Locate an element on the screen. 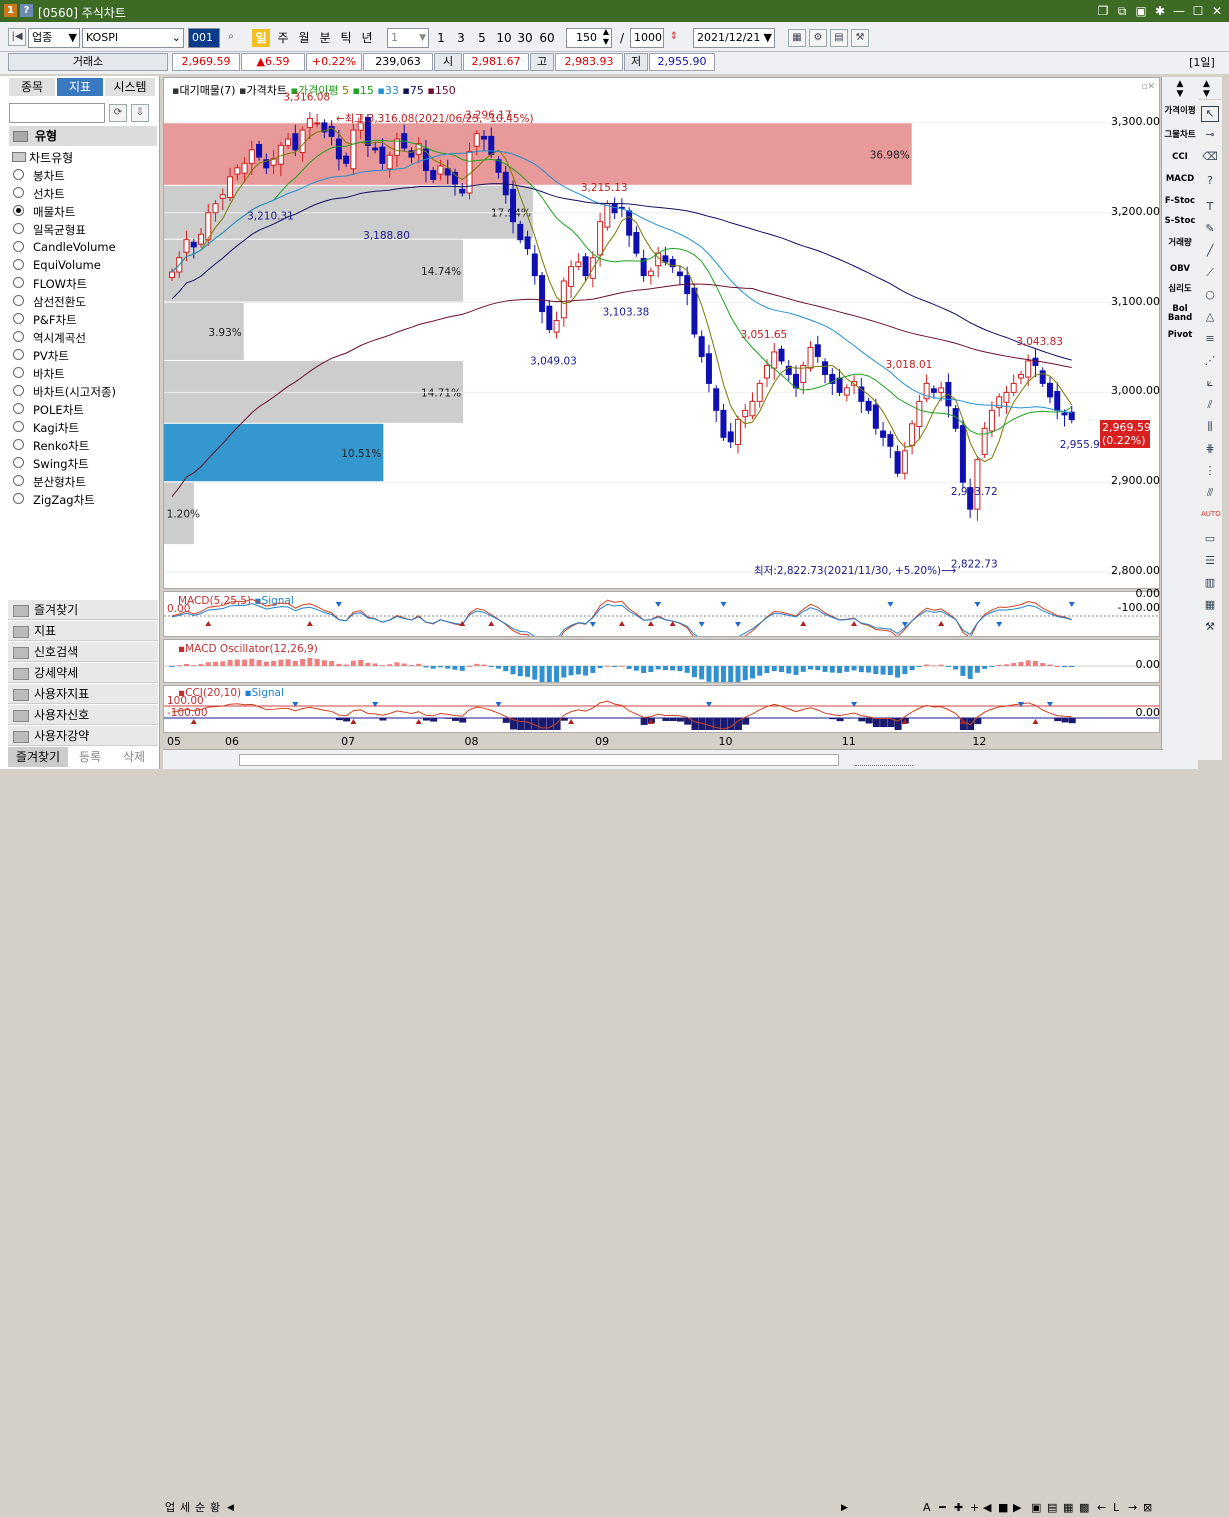 The width and height of the screenshot is (1229, 1517). indicator-tool-button: MACD is located at coordinates (1180, 179).